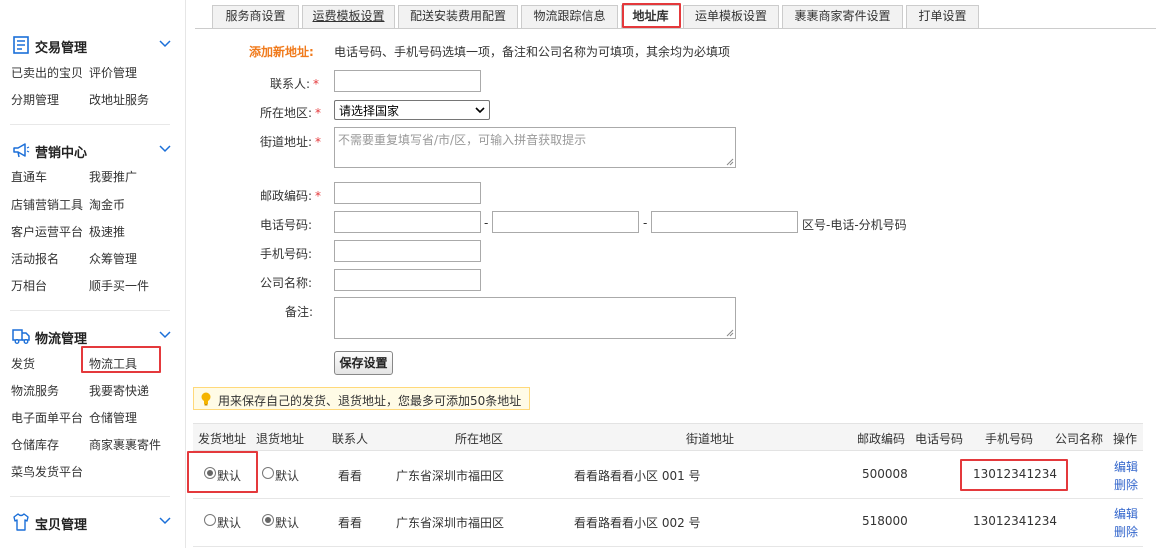 The height and width of the screenshot is (548, 1156). I want to click on phone-ext-input, so click(724, 222).